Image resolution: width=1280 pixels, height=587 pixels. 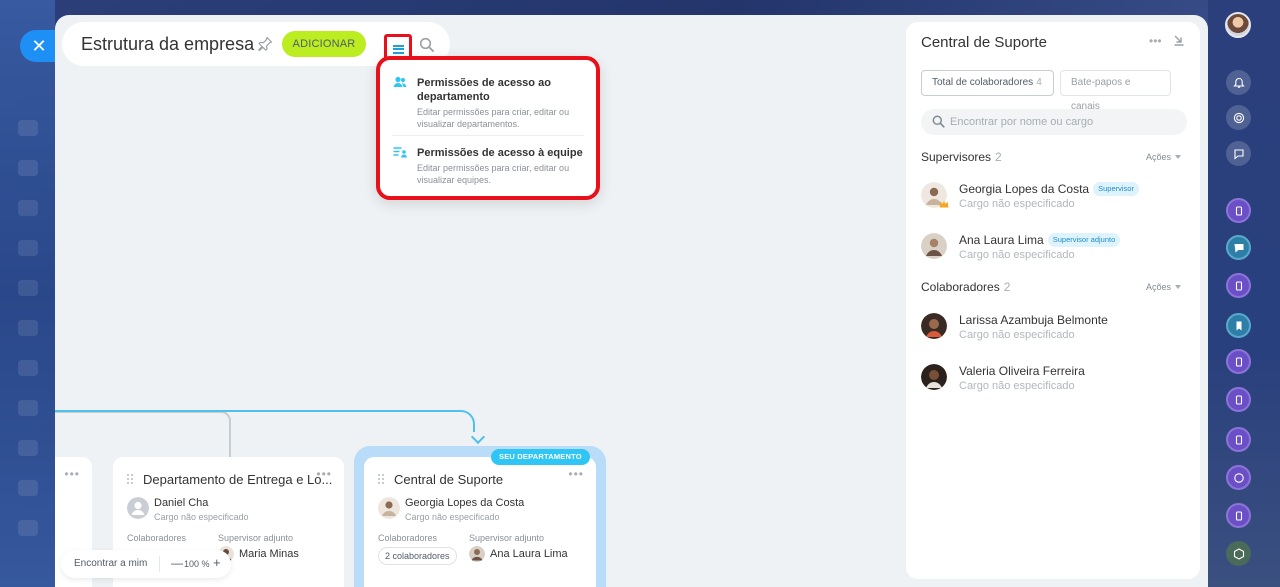 What do you see at coordinates (1238, 25) in the screenshot?
I see `user-avatar` at bounding box center [1238, 25].